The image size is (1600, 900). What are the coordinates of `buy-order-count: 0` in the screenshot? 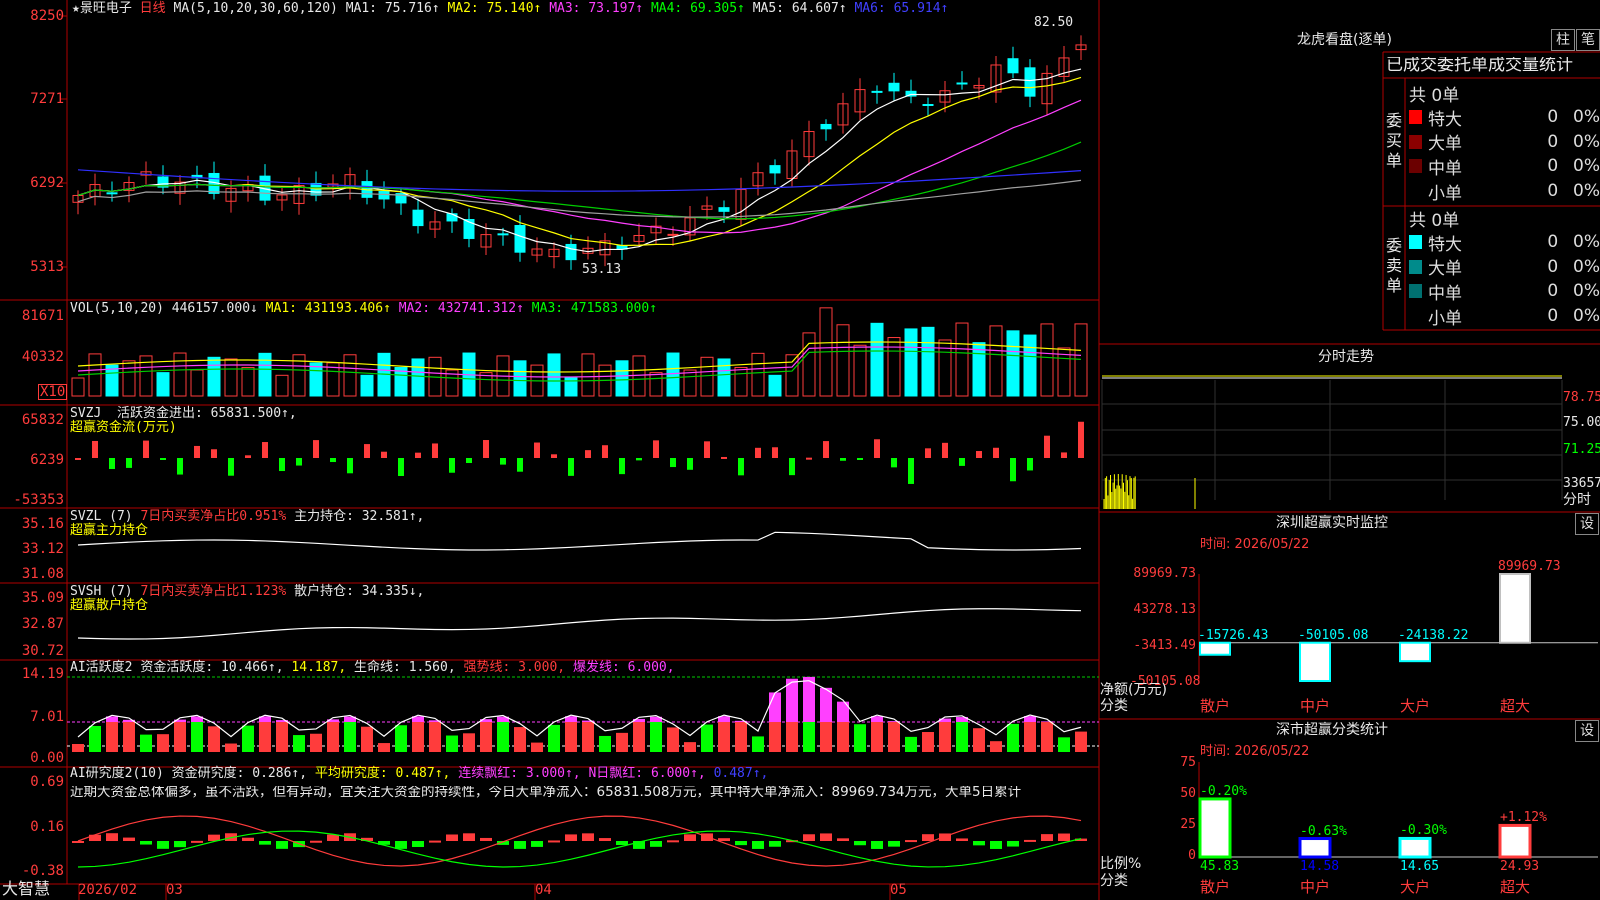 It's located at (1553, 191).